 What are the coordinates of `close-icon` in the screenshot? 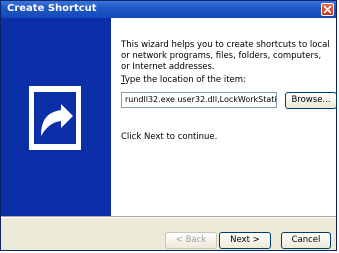 It's located at (327, 9).